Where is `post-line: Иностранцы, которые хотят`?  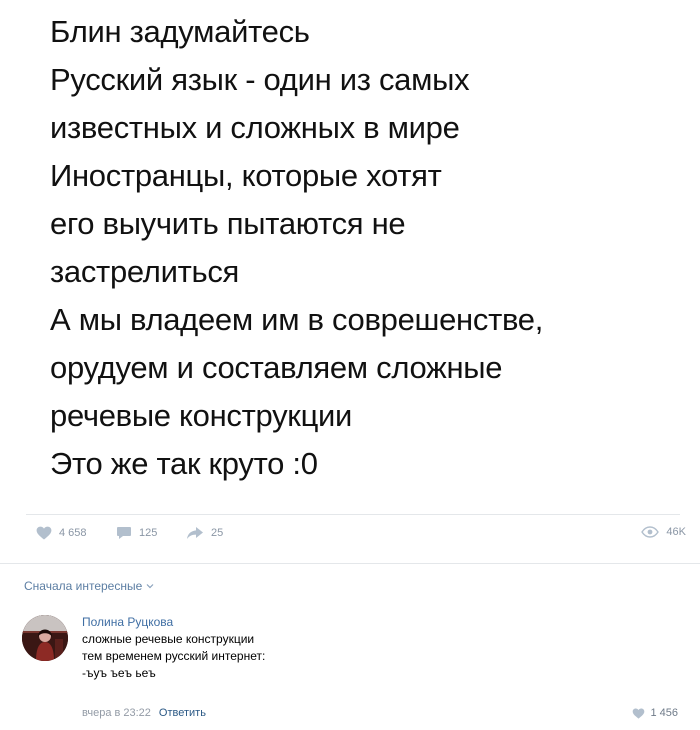 post-line: Иностранцы, которые хотят is located at coordinates (246, 175).